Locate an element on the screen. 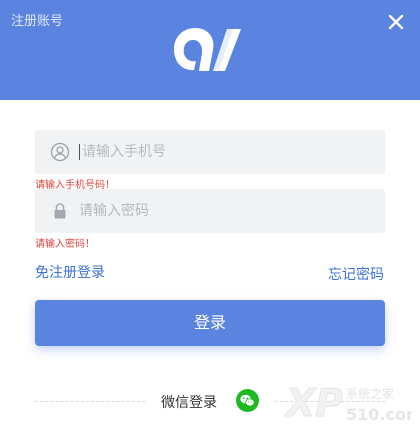 This screenshot has height=430, width=420. phone-input is located at coordinates (227, 152).